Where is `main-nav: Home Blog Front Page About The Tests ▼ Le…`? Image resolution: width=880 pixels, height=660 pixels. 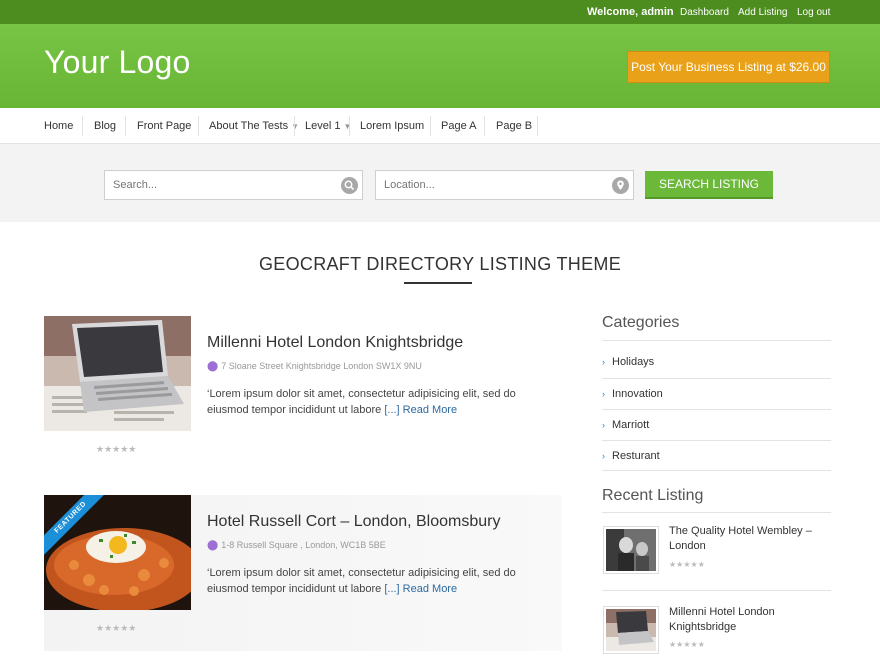 main-nav: Home Blog Front Page About The Tests ▼ Le… is located at coordinates (440, 126).